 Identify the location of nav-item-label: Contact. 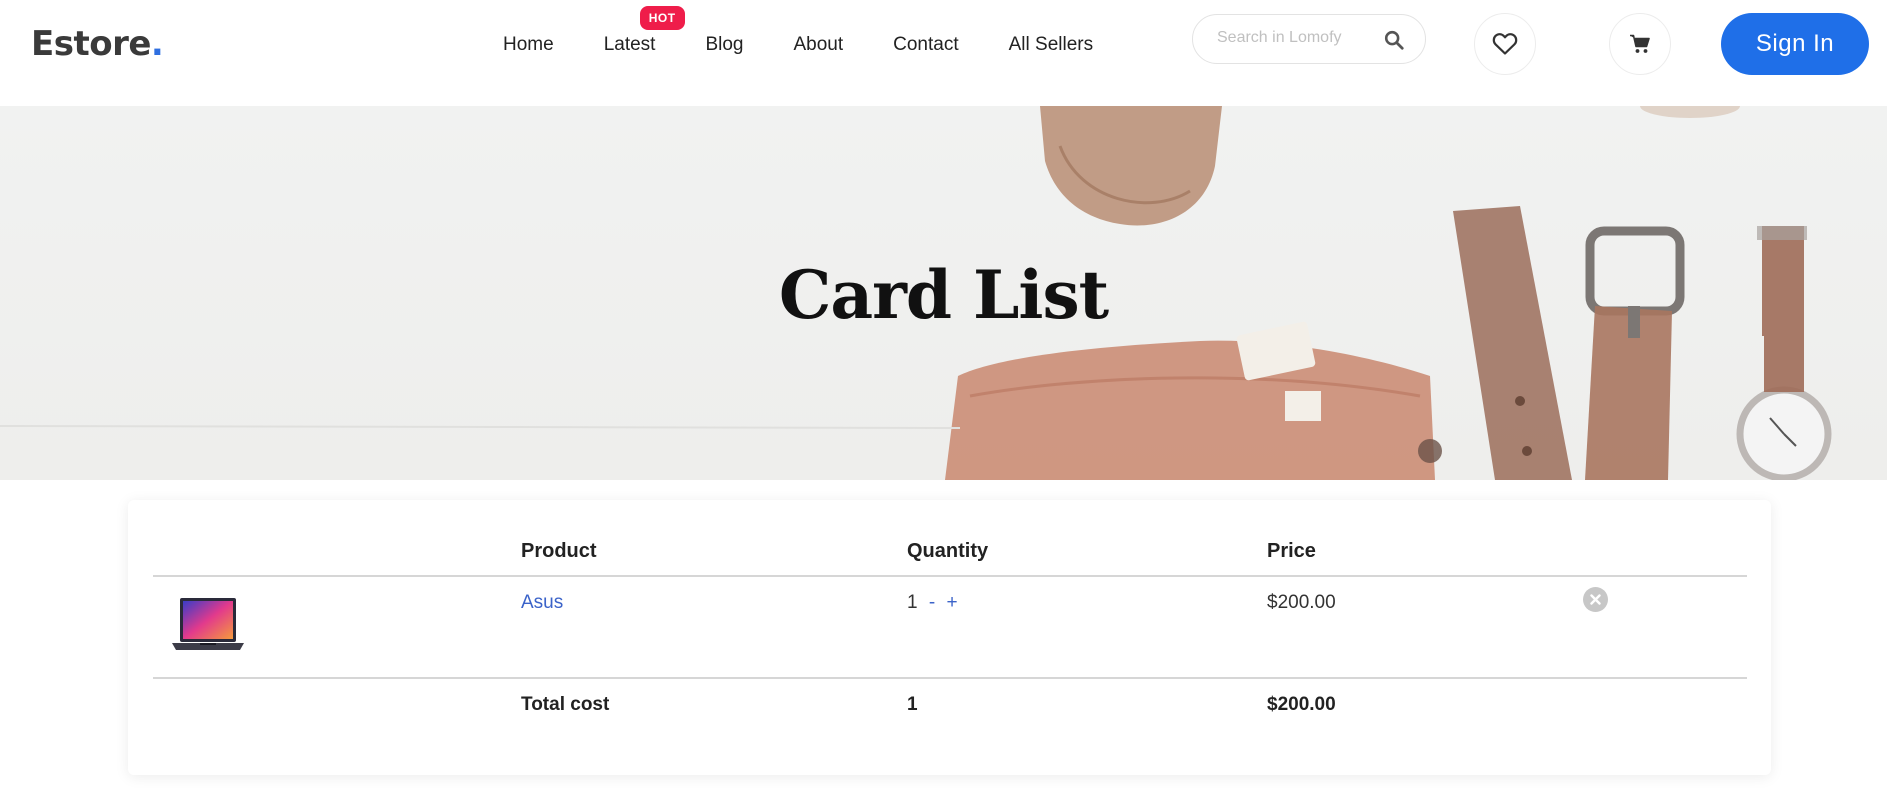
(926, 44).